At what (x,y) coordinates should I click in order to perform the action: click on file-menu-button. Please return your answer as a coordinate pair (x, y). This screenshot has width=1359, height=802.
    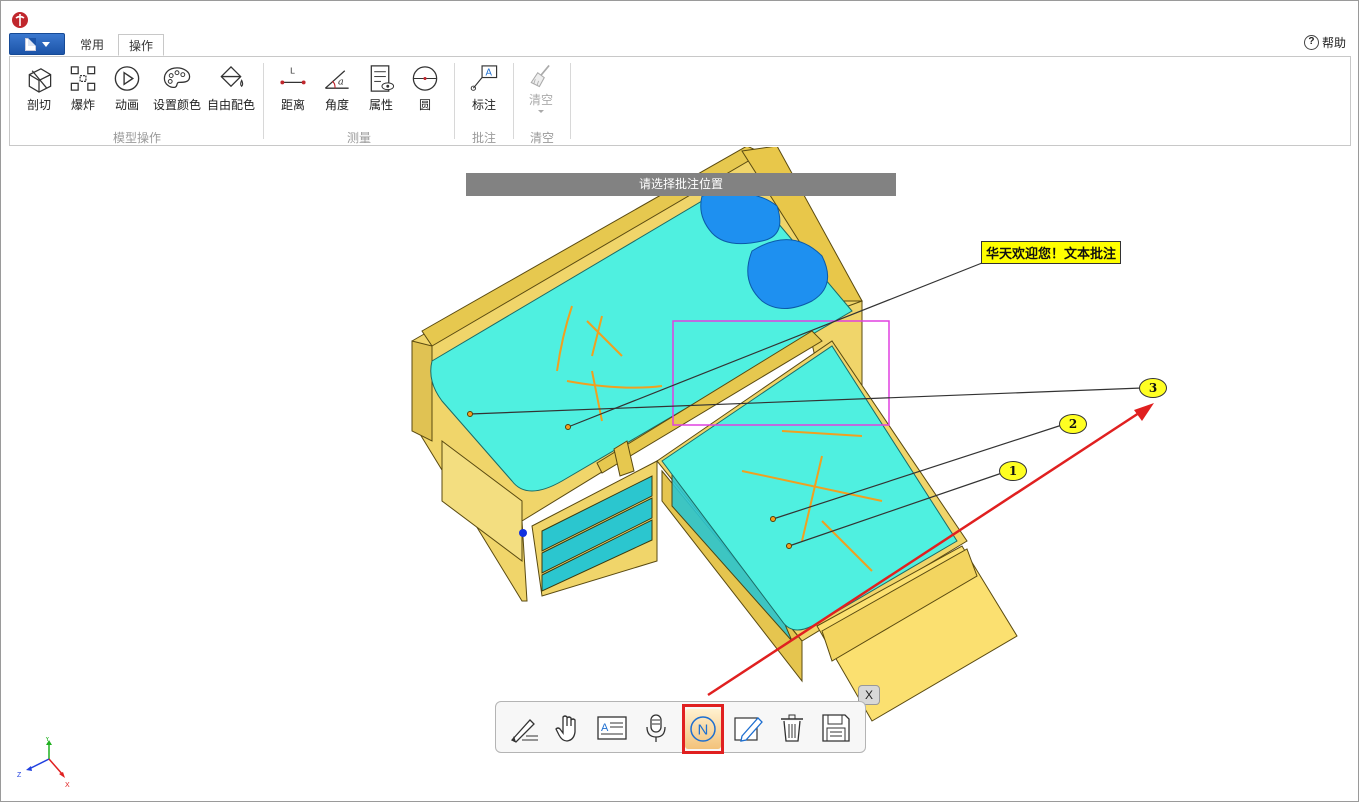
    Looking at the image, I should click on (37, 44).